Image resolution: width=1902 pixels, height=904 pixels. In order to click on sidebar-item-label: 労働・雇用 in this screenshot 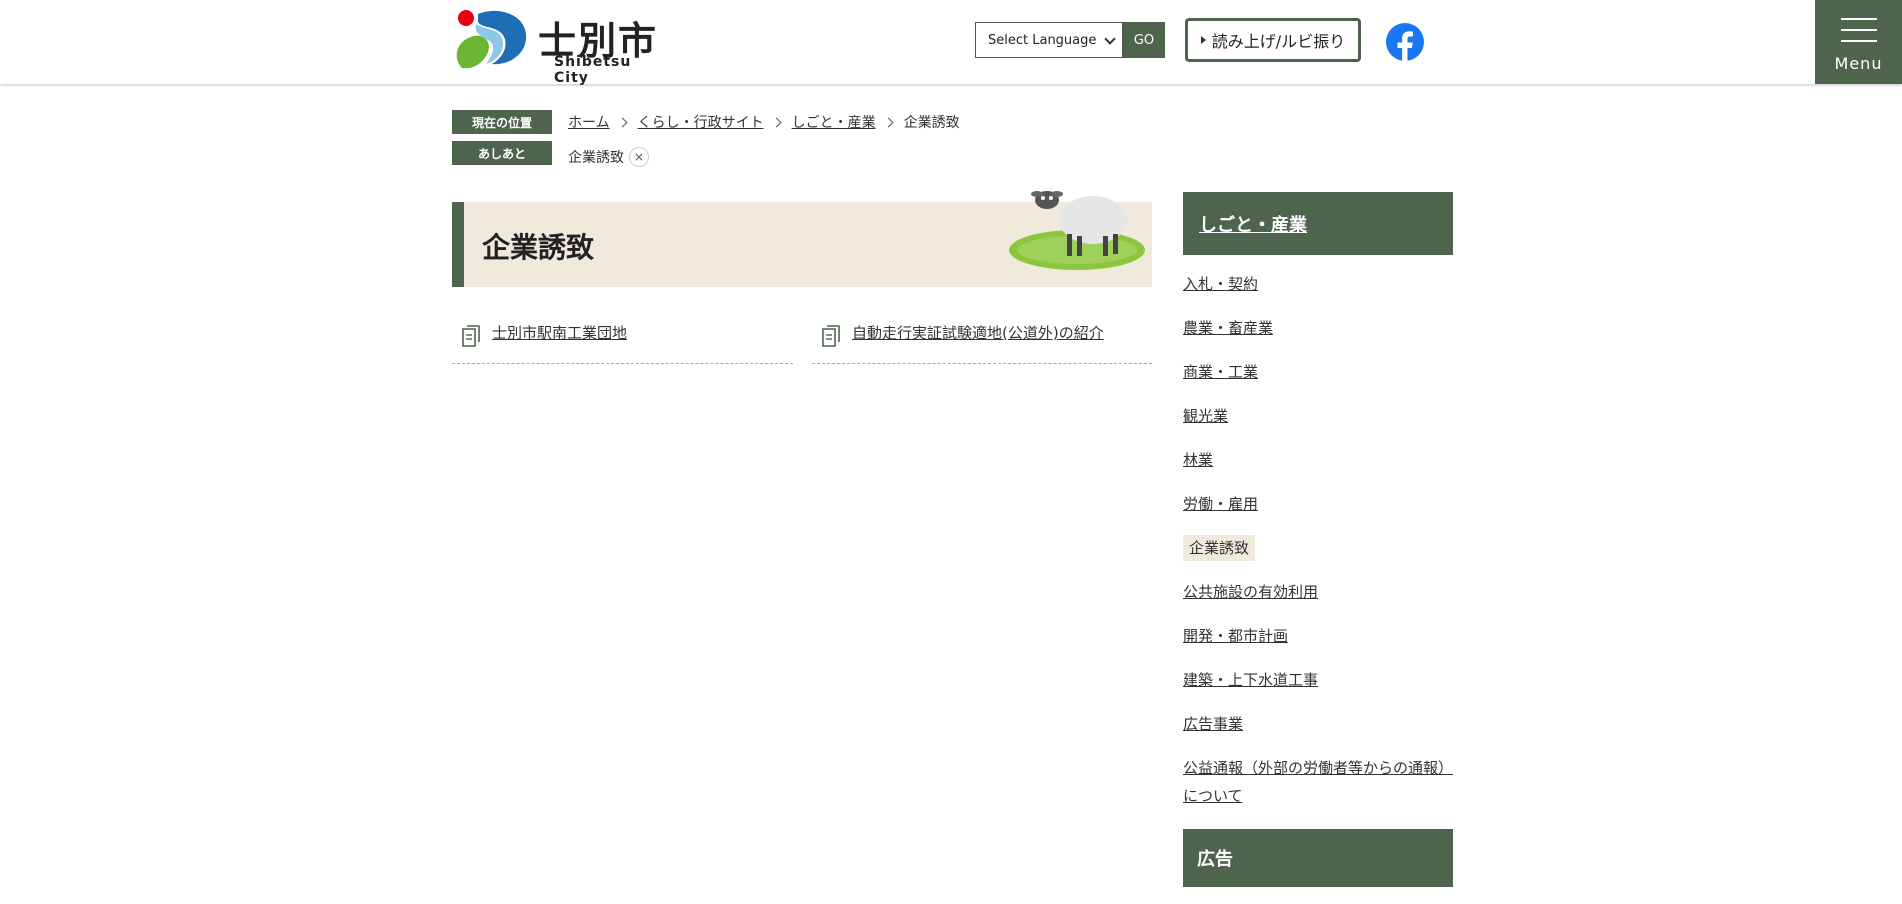, I will do `click(1220, 504)`.